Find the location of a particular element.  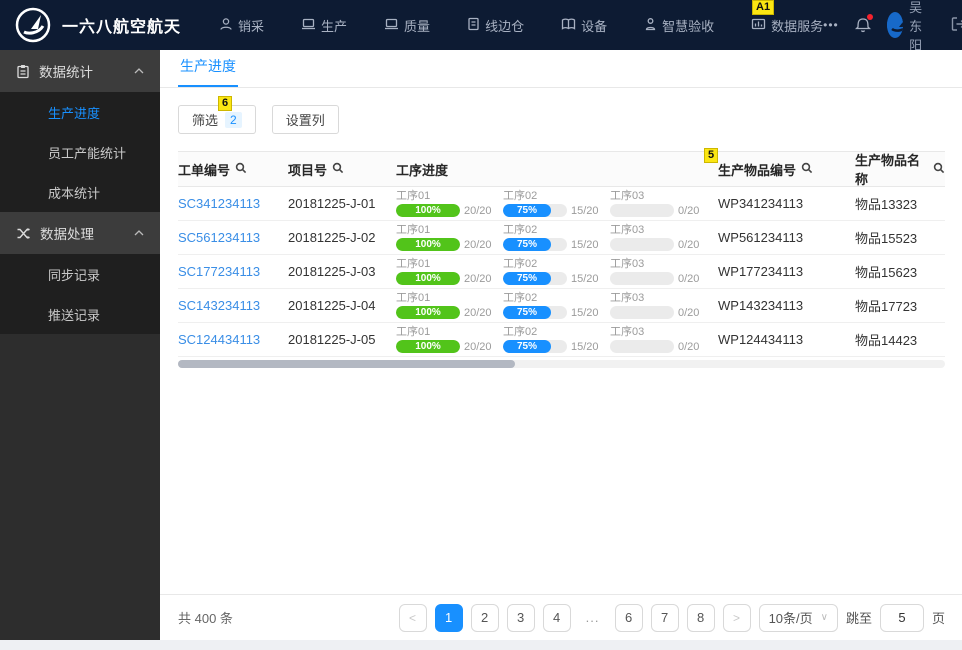

column-header-work-order: 工单编号 is located at coordinates (233, 169).